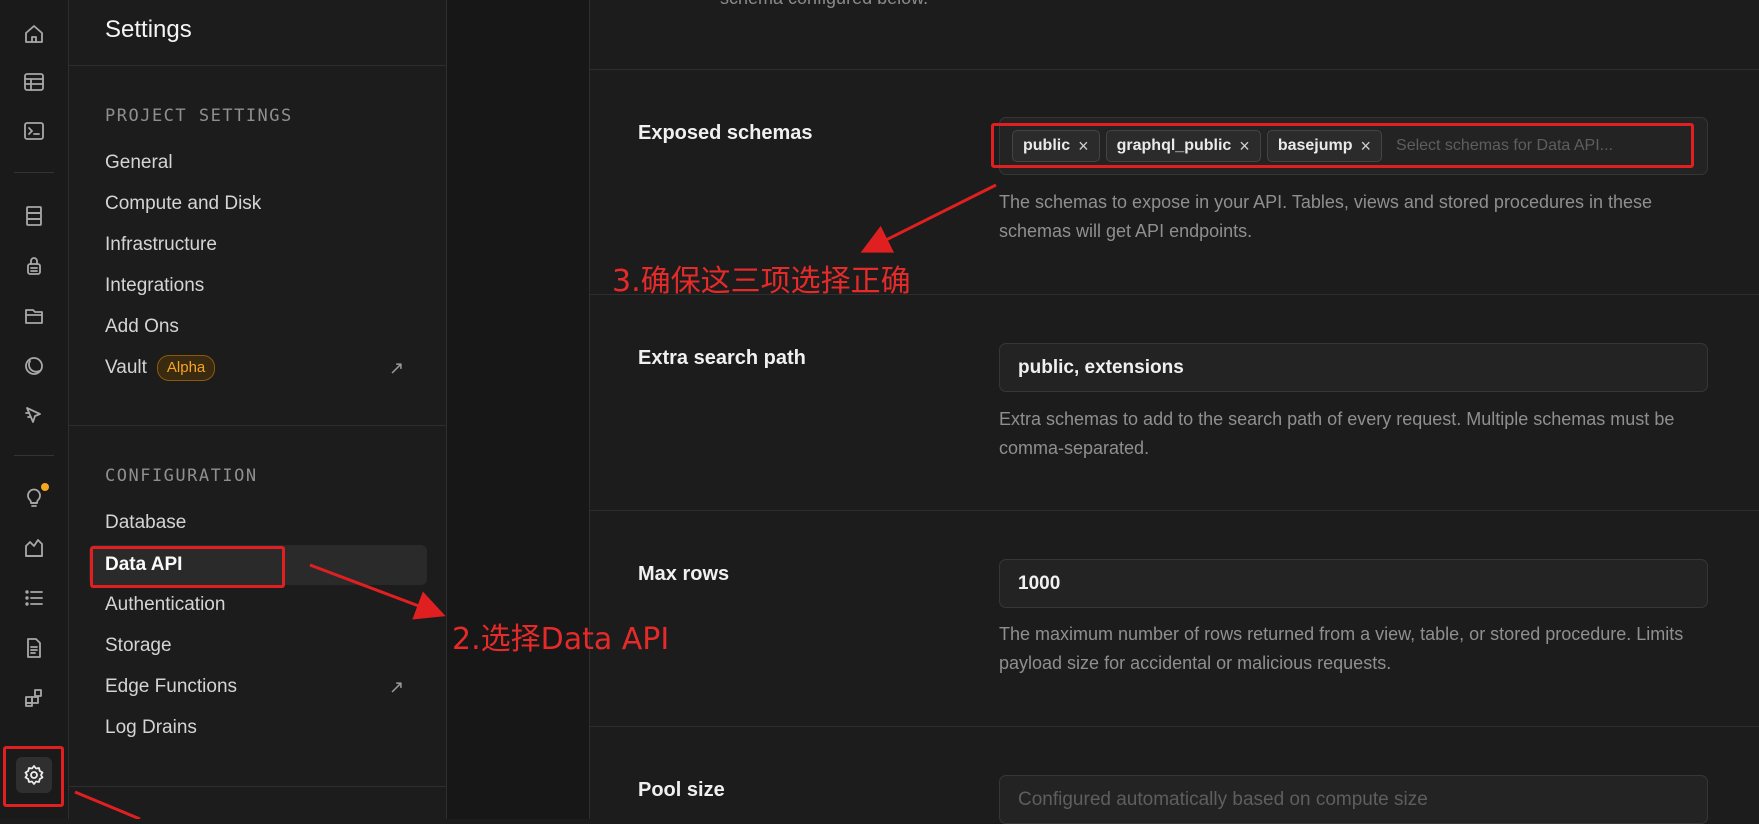 This screenshot has width=1759, height=824. I want to click on schemas-highlight-box, so click(1342, 145).